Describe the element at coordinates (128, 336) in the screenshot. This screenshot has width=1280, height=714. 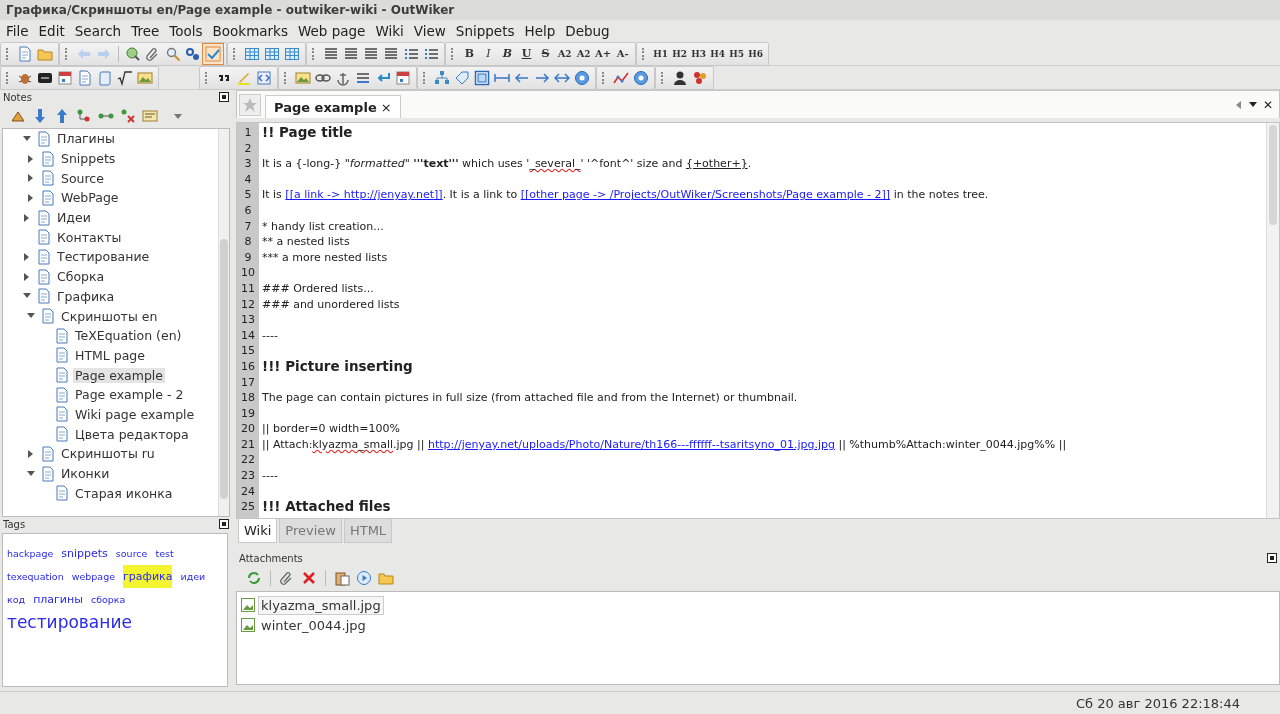
I see `note-item: TeXEquation (en)` at that location.